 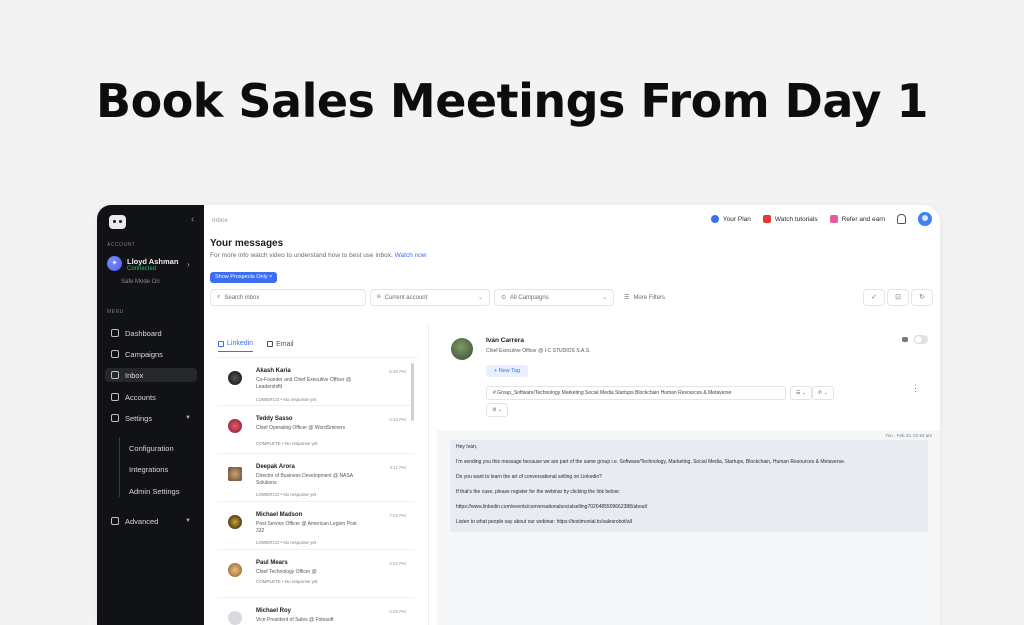 What do you see at coordinates (645, 297) in the screenshot?
I see `more-filters-button: ☰ More Filters` at bounding box center [645, 297].